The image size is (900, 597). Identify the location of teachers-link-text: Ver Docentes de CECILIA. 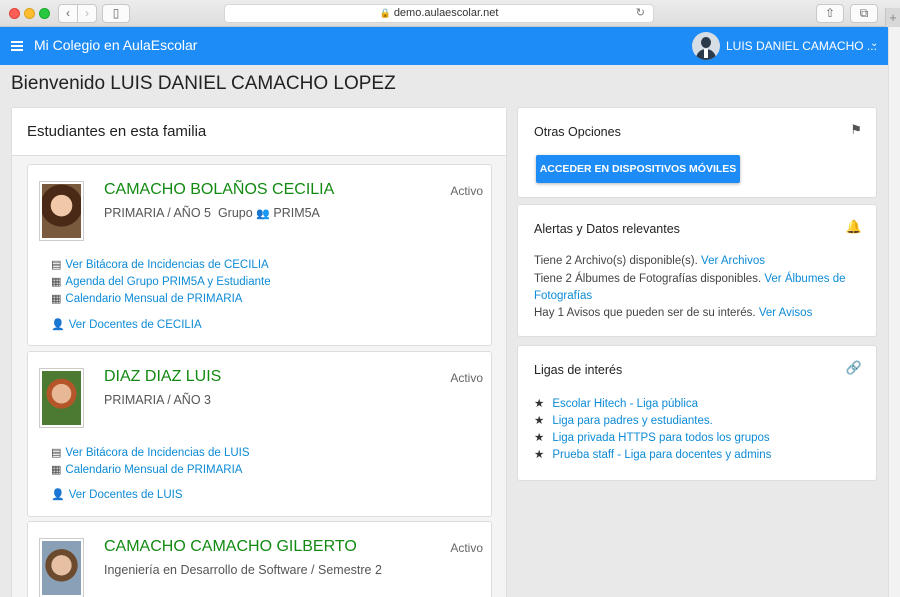
(135, 325).